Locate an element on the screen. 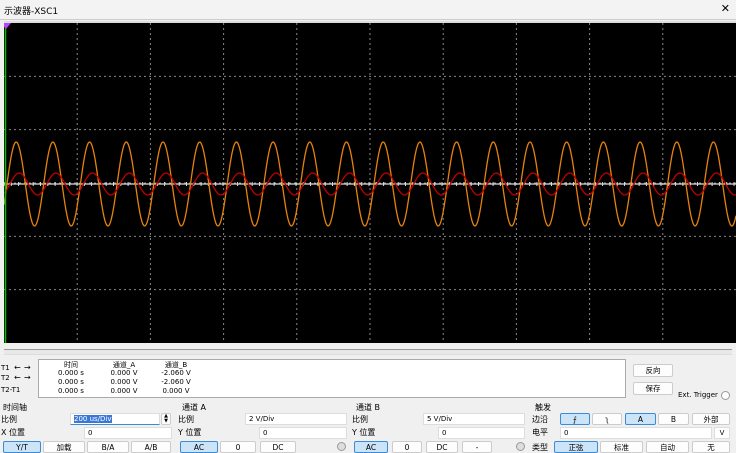 This screenshot has height=453, width=736. channel-a-ypos-input: 0 is located at coordinates (303, 433).